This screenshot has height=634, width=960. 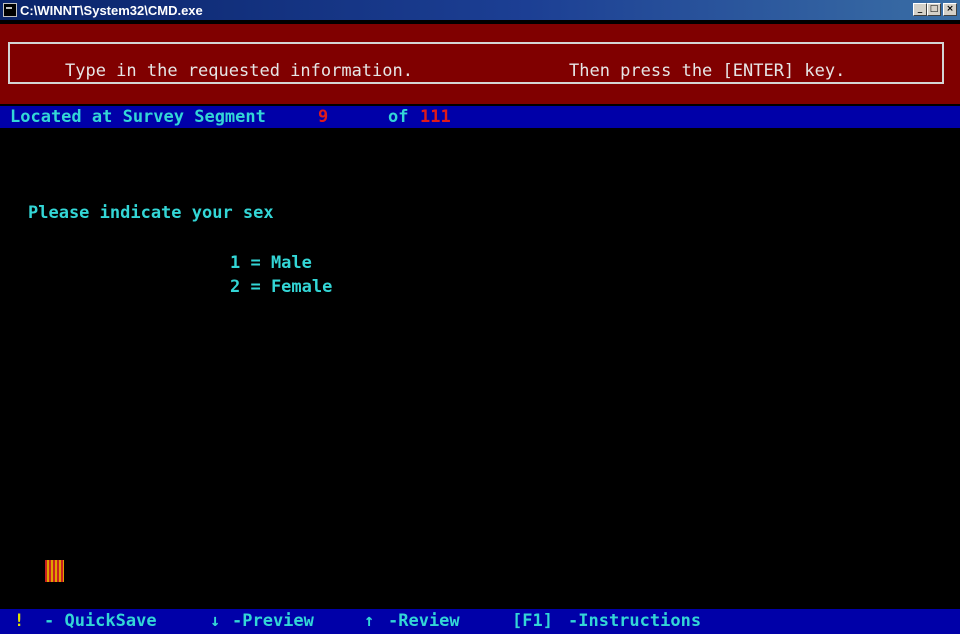 I want to click on window-controls: _ □ ×, so click(x=935, y=9).